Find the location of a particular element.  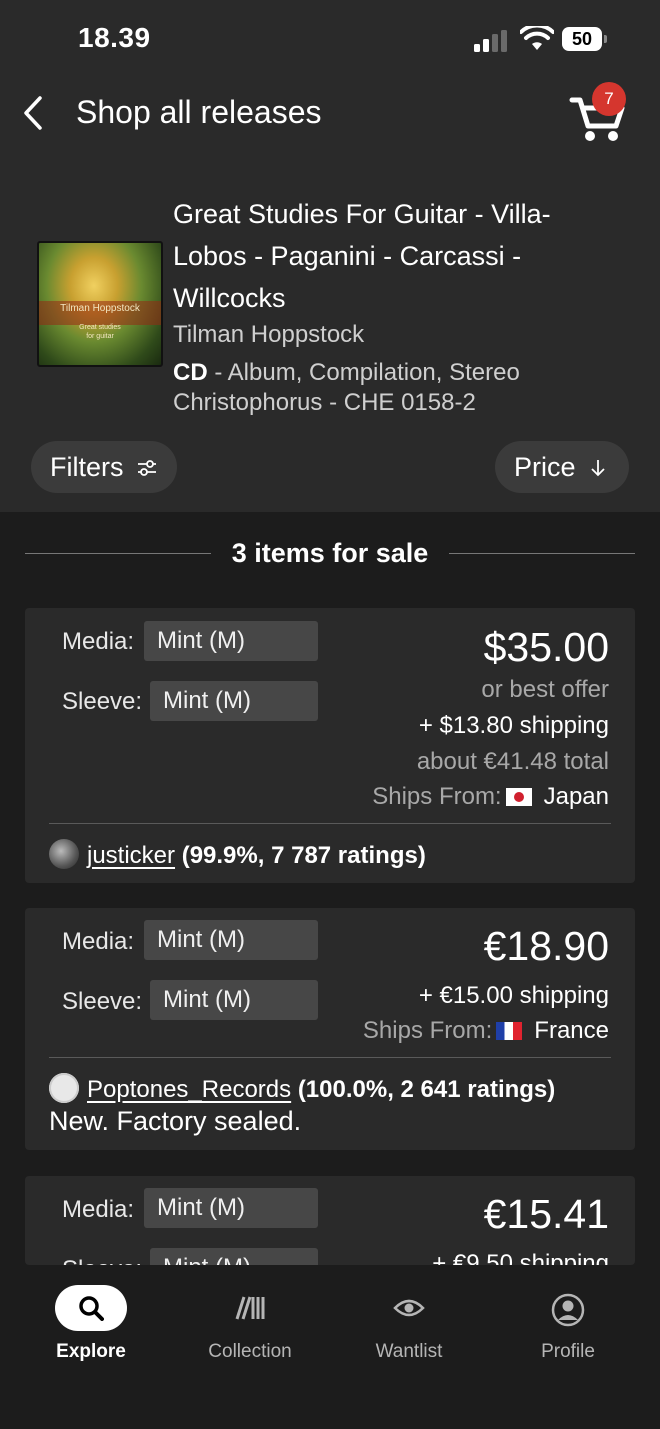

battery-icon: 50 is located at coordinates (586, 39).